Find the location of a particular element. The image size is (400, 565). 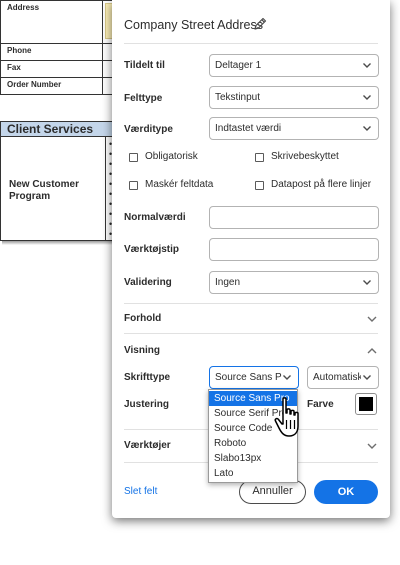

value-type-label: Værditype is located at coordinates (148, 129).